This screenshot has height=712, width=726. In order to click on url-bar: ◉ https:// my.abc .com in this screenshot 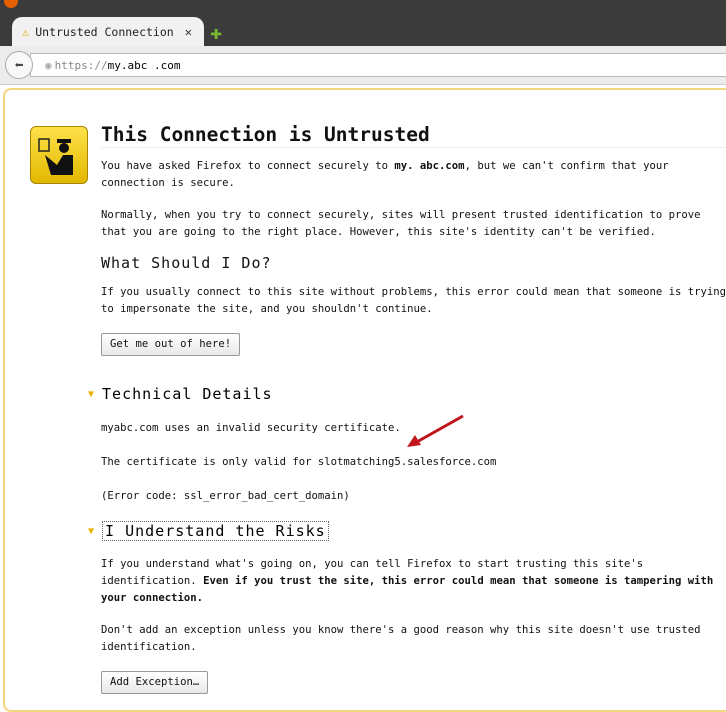, I will do `click(378, 65)`.